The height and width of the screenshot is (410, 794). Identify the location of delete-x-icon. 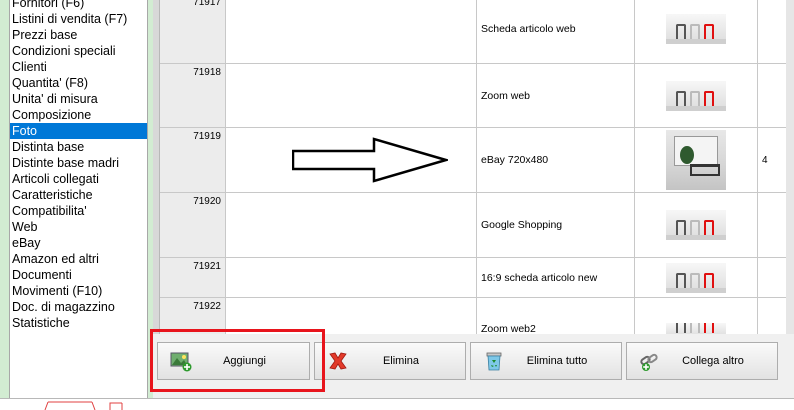
(338, 361).